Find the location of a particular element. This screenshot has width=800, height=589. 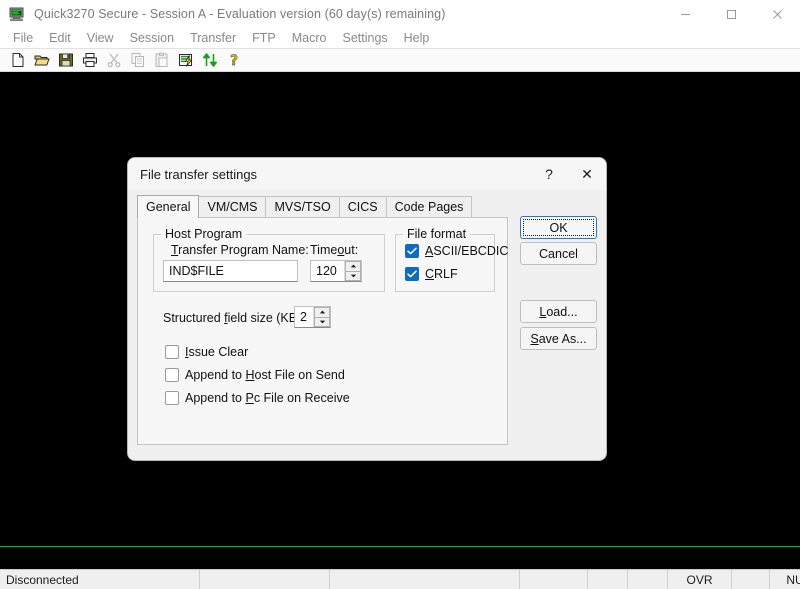

label-rest: ransfer Program Name: is located at coordinates (243, 250).